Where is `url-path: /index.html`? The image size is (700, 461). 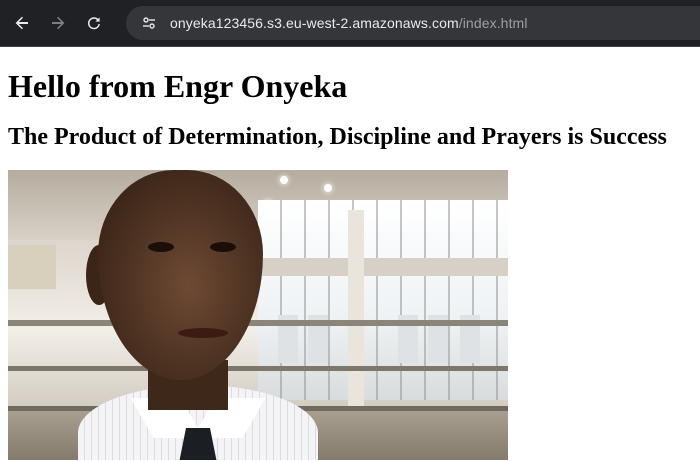 url-path: /index.html is located at coordinates (493, 23).